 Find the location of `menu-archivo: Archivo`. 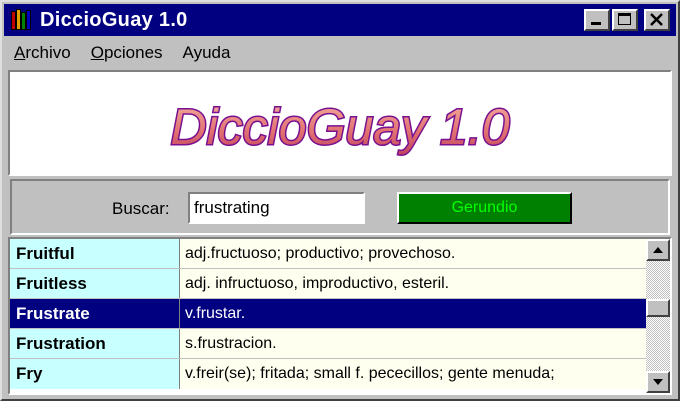

menu-archivo: Archivo is located at coordinates (42, 53).